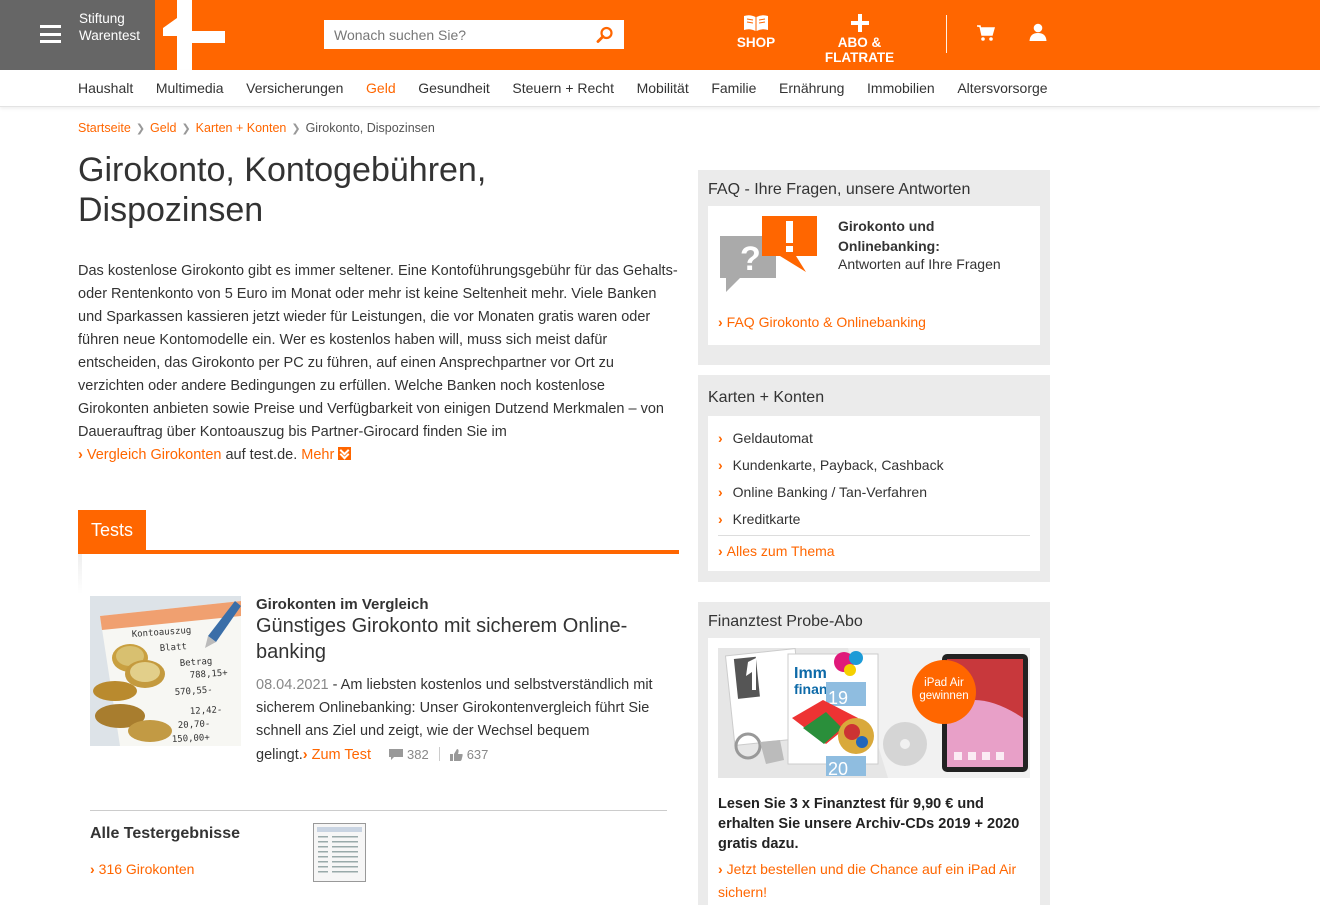 The height and width of the screenshot is (905, 1320). What do you see at coordinates (418, 754) in the screenshot?
I see `comment-count: 382` at bounding box center [418, 754].